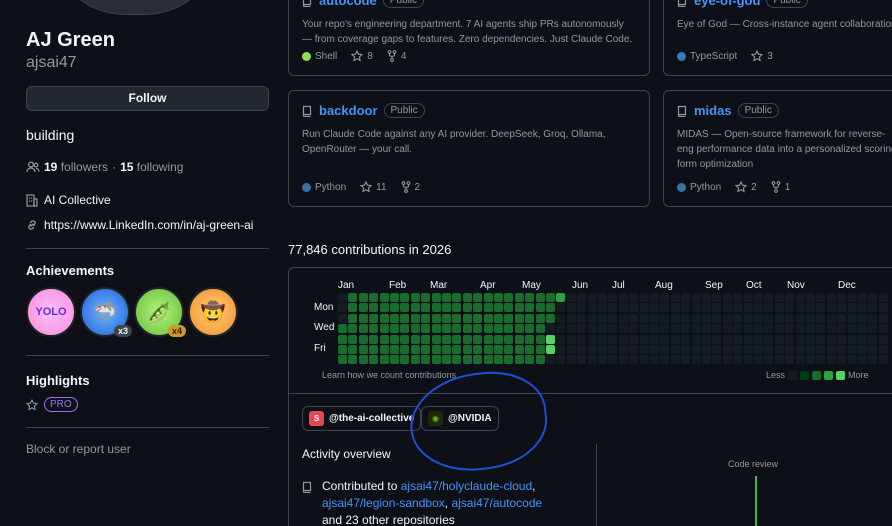 Image resolution: width=892 pixels, height=526 pixels. What do you see at coordinates (135, 7) in the screenshot?
I see `avatar` at bounding box center [135, 7].